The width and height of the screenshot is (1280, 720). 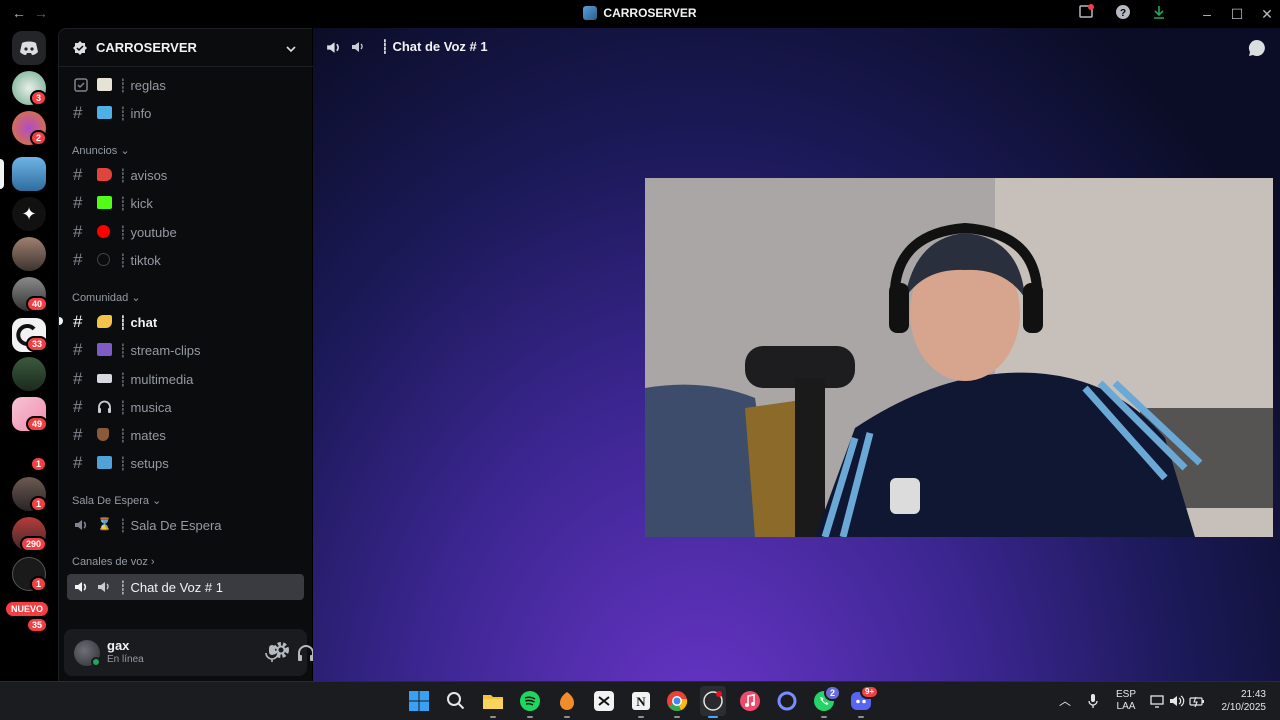 What do you see at coordinates (104, 406) in the screenshot?
I see `headphones-emoji-icon` at bounding box center [104, 406].